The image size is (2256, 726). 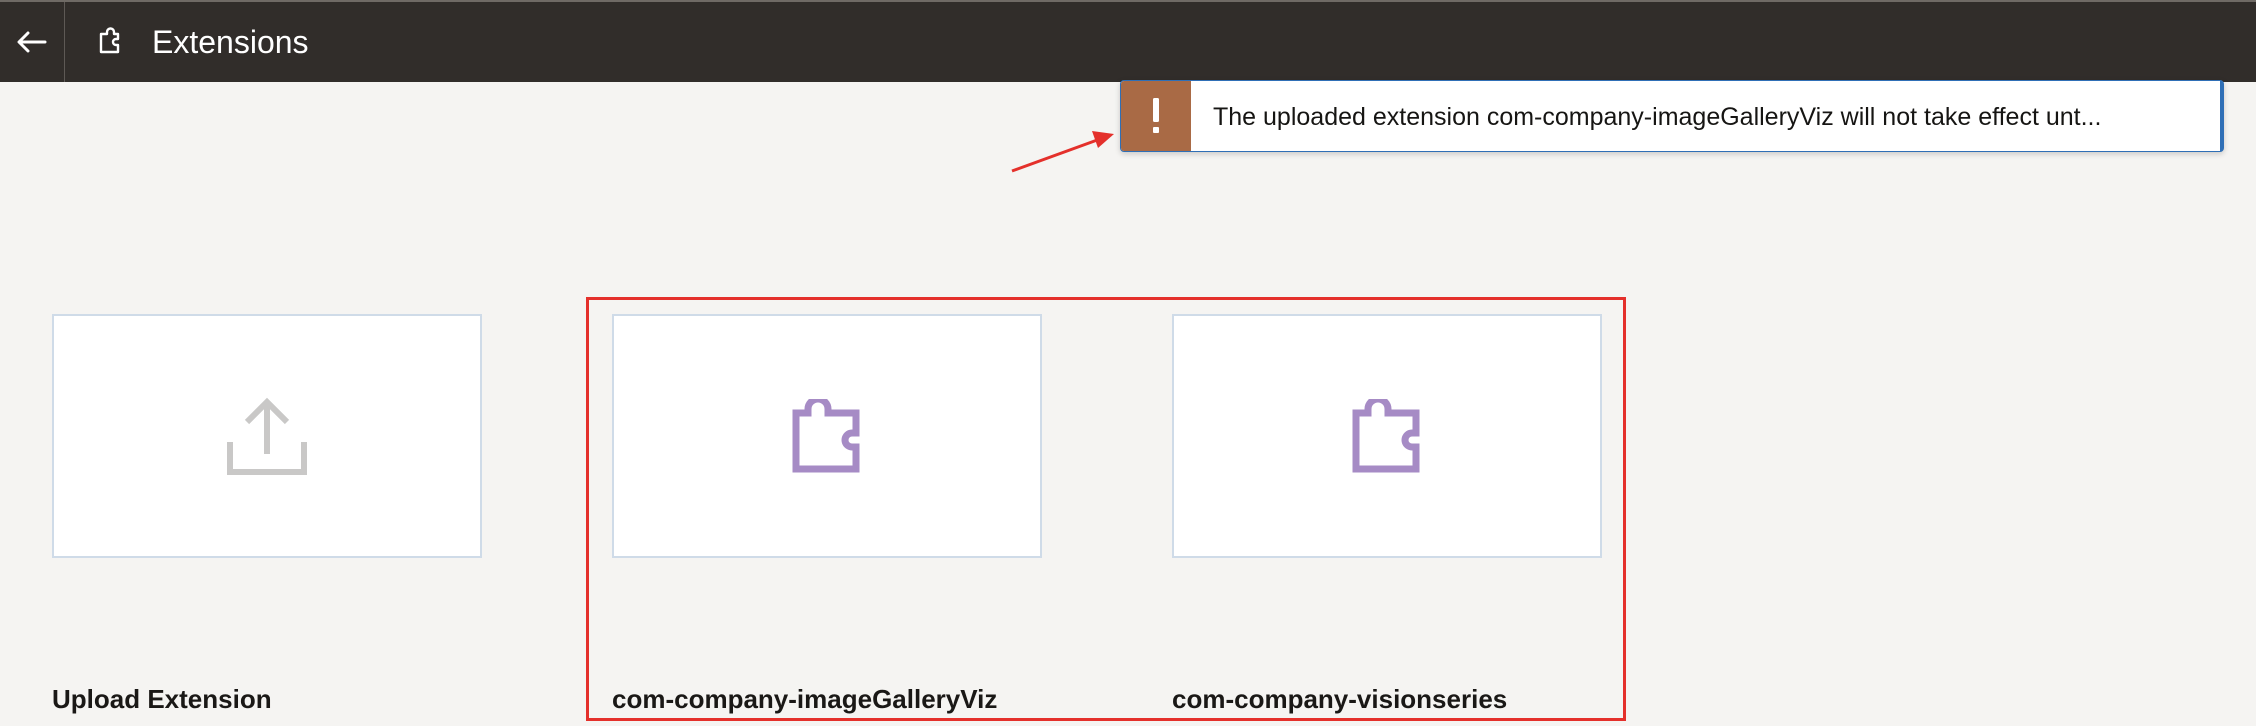 I want to click on upload-extension-card, so click(x=267, y=436).